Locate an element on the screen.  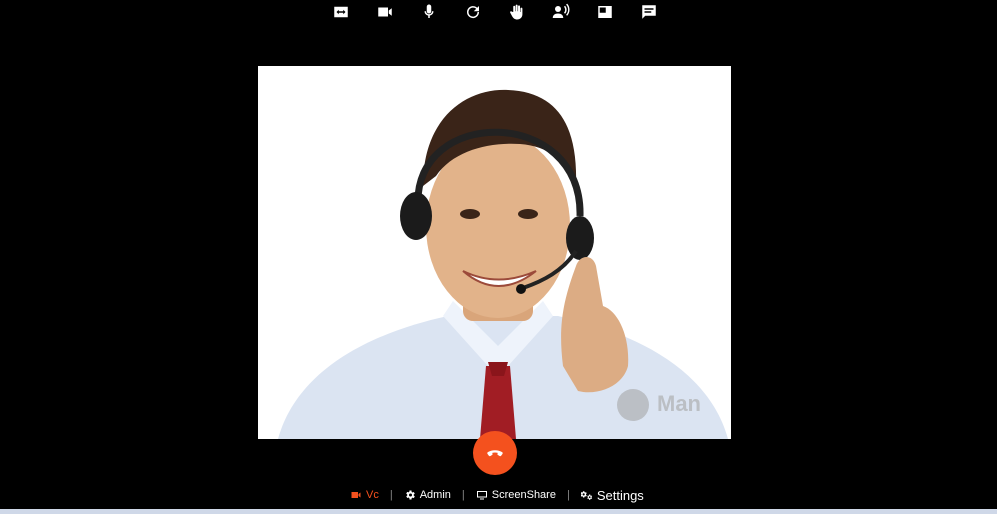
end-call-button is located at coordinates (495, 453).